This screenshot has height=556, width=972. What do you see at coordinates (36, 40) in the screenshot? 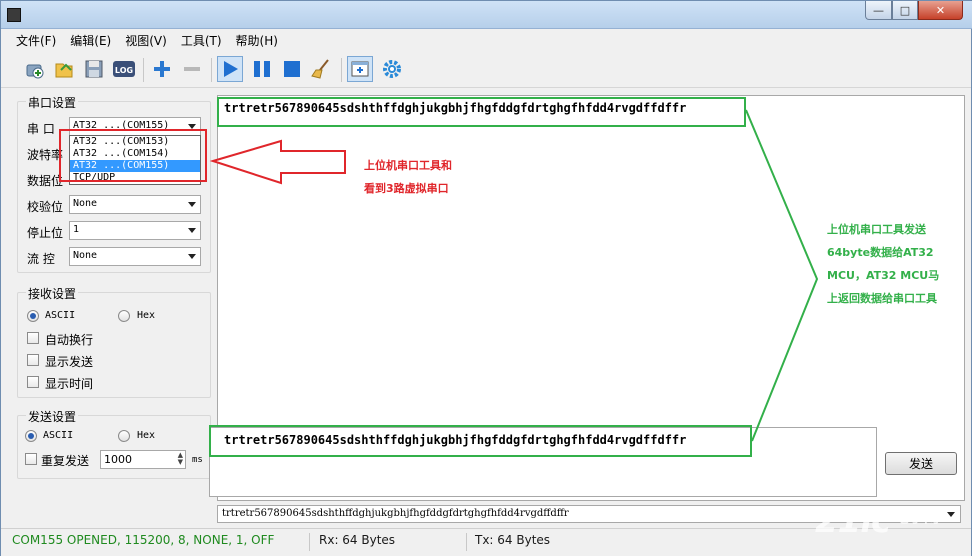
I see `menu-file: 文件(F)` at bounding box center [36, 40].